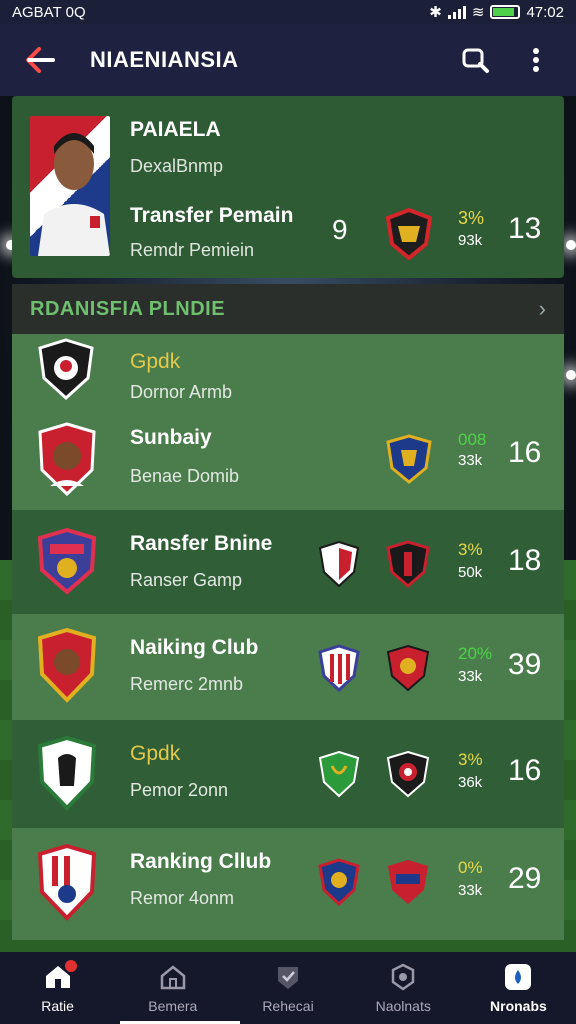 This screenshot has height=1024, width=576. I want to click on notification-dot, so click(70, 966).